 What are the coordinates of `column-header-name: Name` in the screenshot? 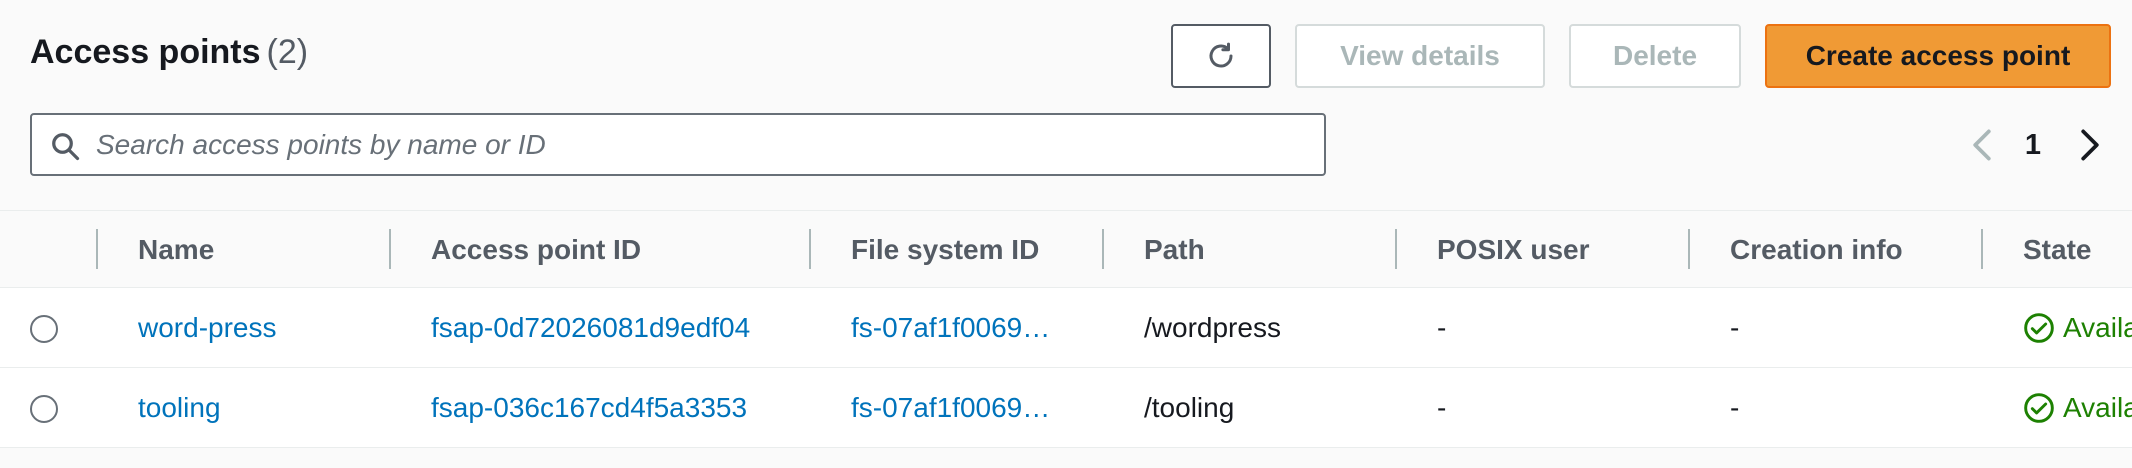 It's located at (176, 250).